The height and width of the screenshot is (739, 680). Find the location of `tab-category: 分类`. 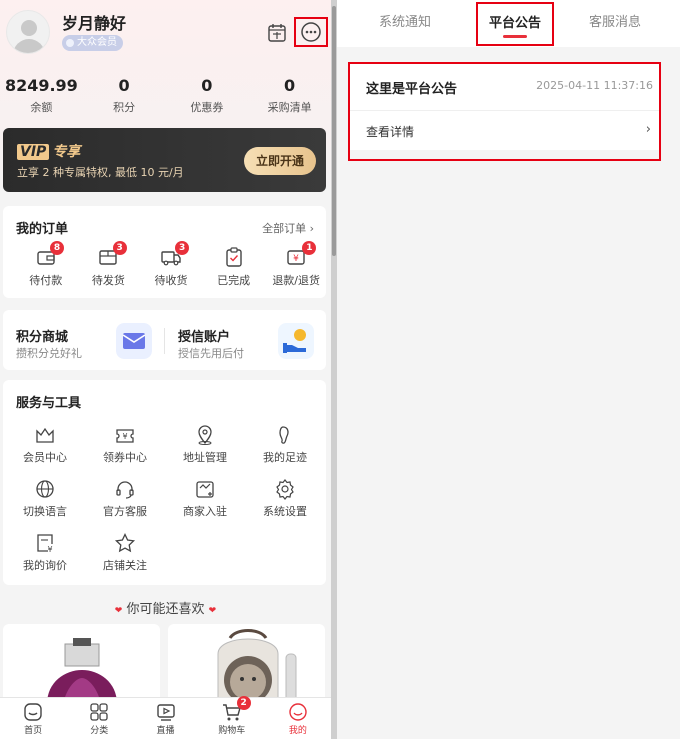

tab-category: 分类 is located at coordinates (99, 718).